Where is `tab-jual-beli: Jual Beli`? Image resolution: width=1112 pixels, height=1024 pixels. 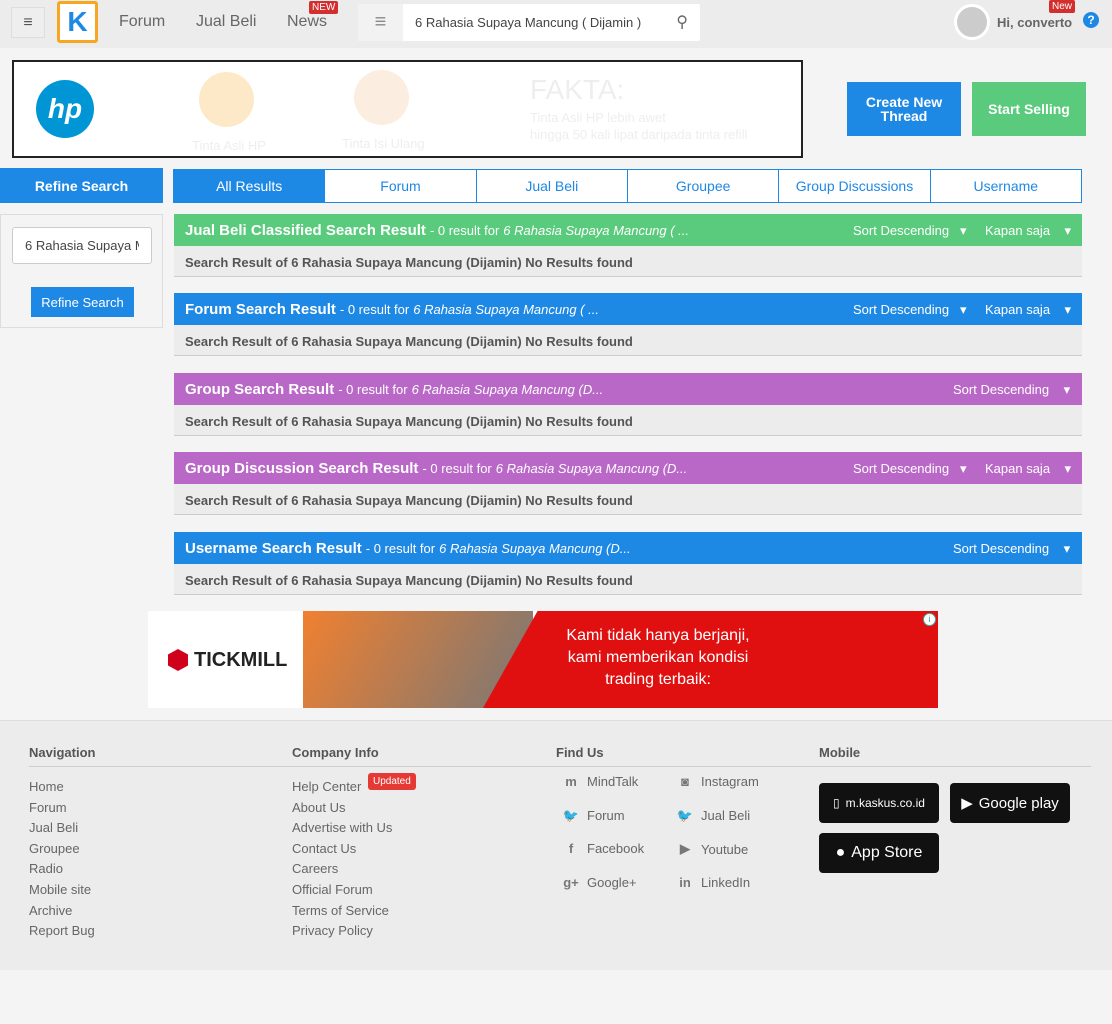 tab-jual-beli: Jual Beli is located at coordinates (551, 186).